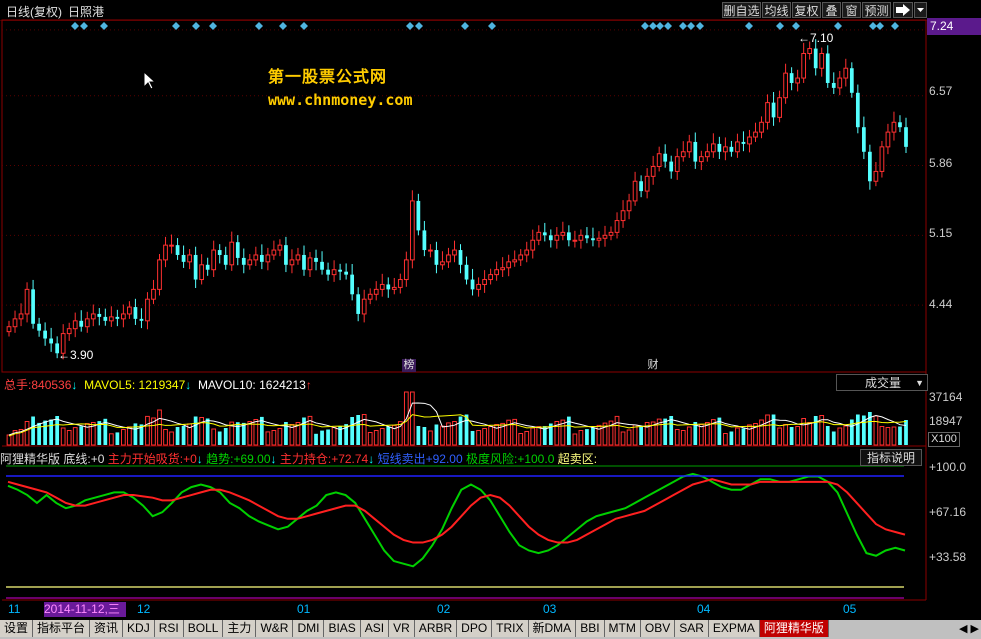  Describe the element at coordinates (794, 628) in the screenshot. I see `tab-21: 阿狸精华版` at that location.